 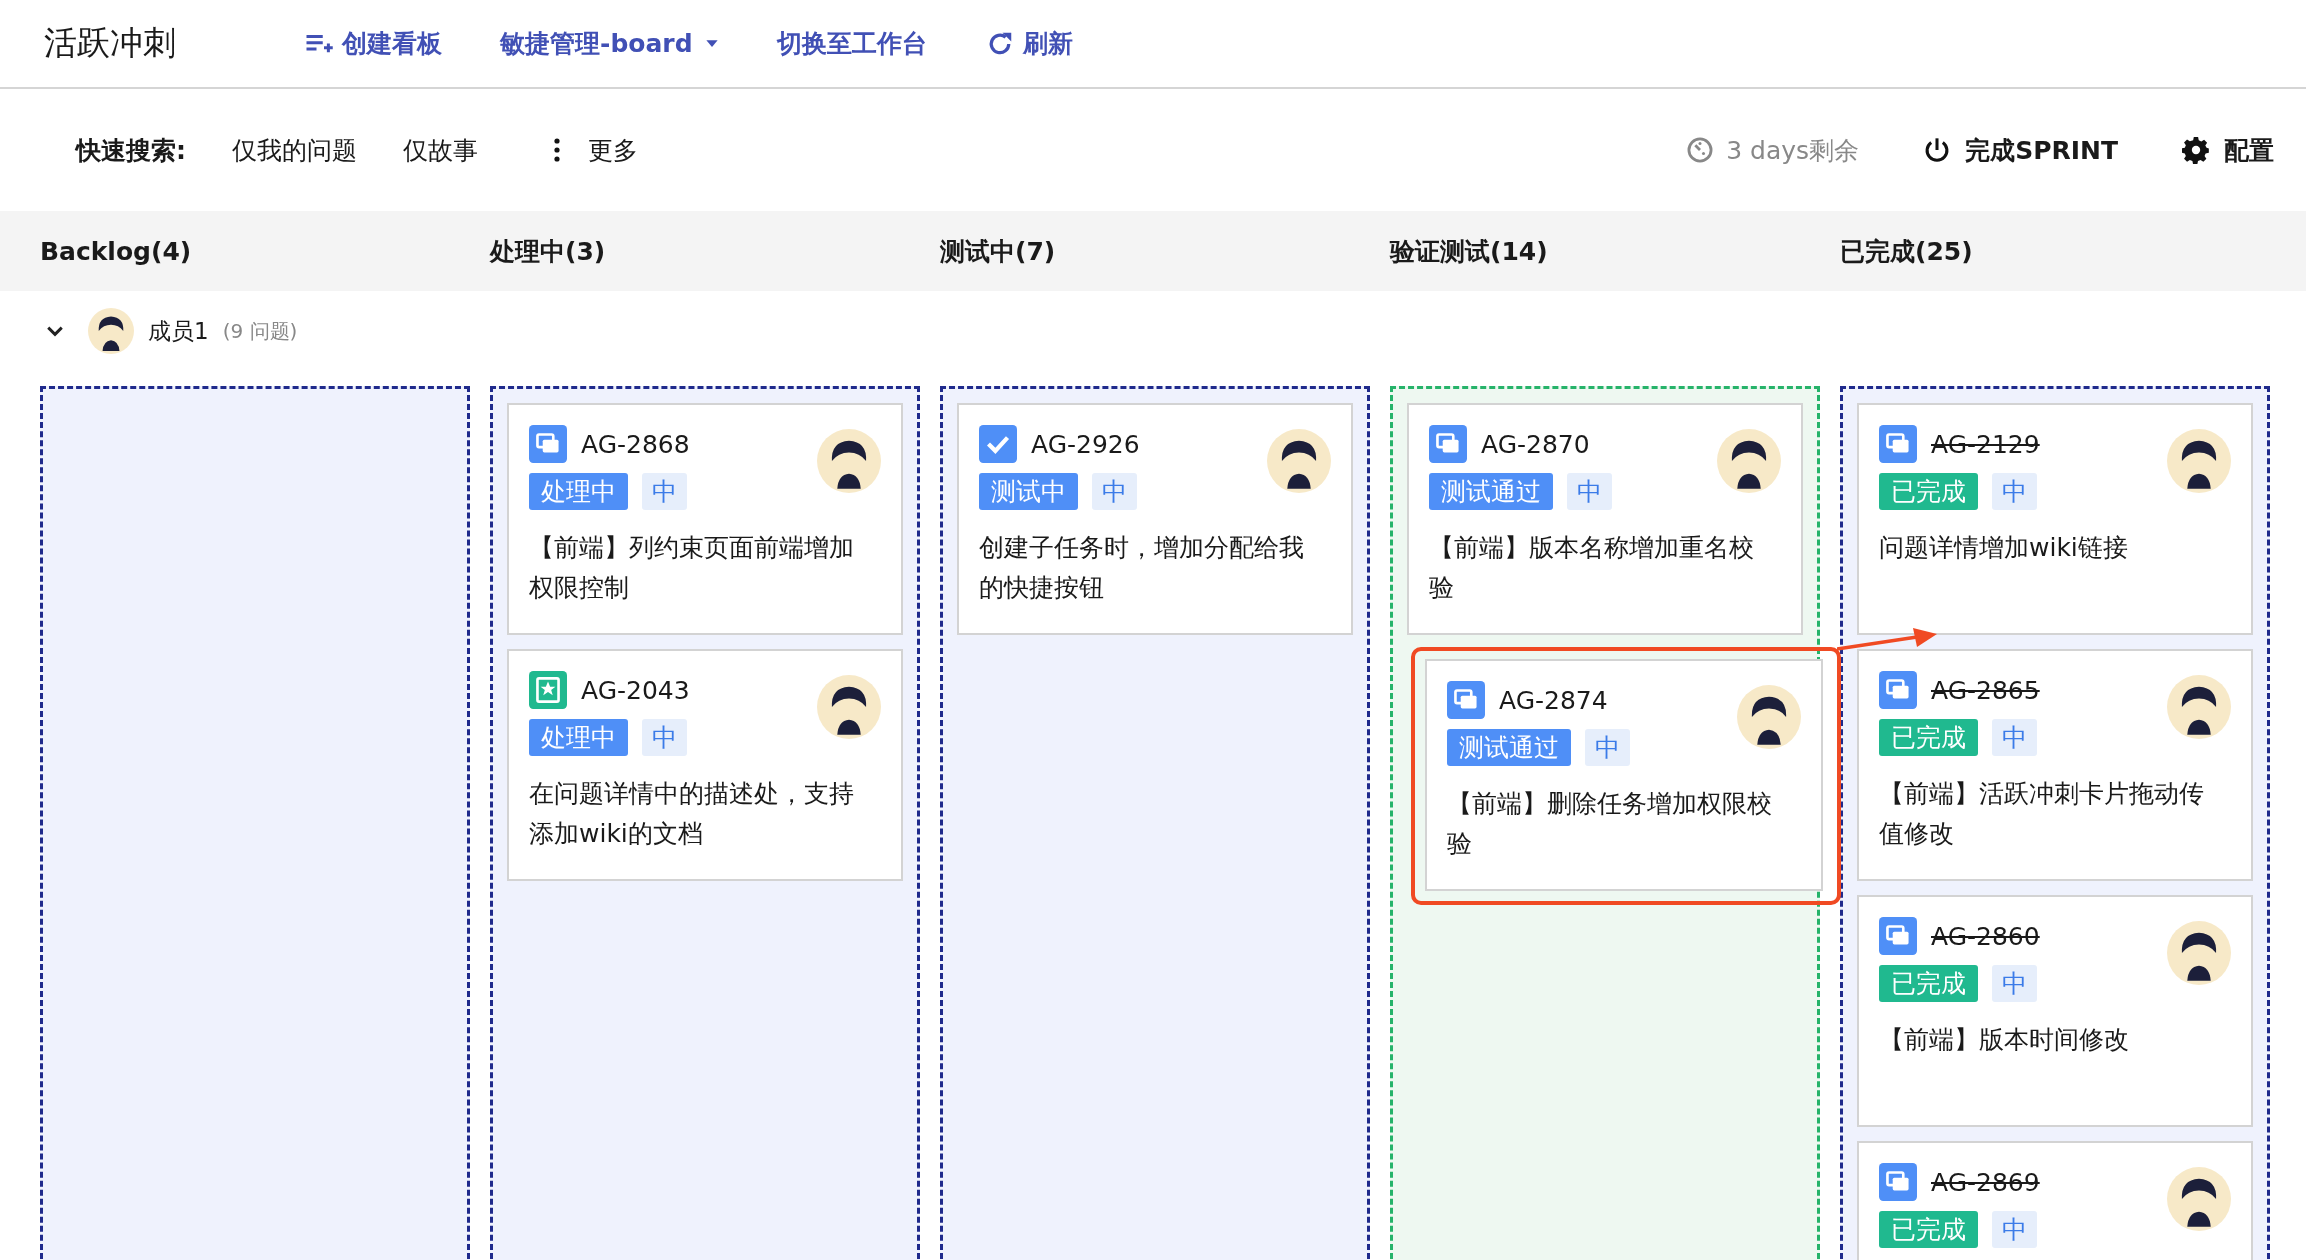 What do you see at coordinates (548, 690) in the screenshot?
I see `story-icon` at bounding box center [548, 690].